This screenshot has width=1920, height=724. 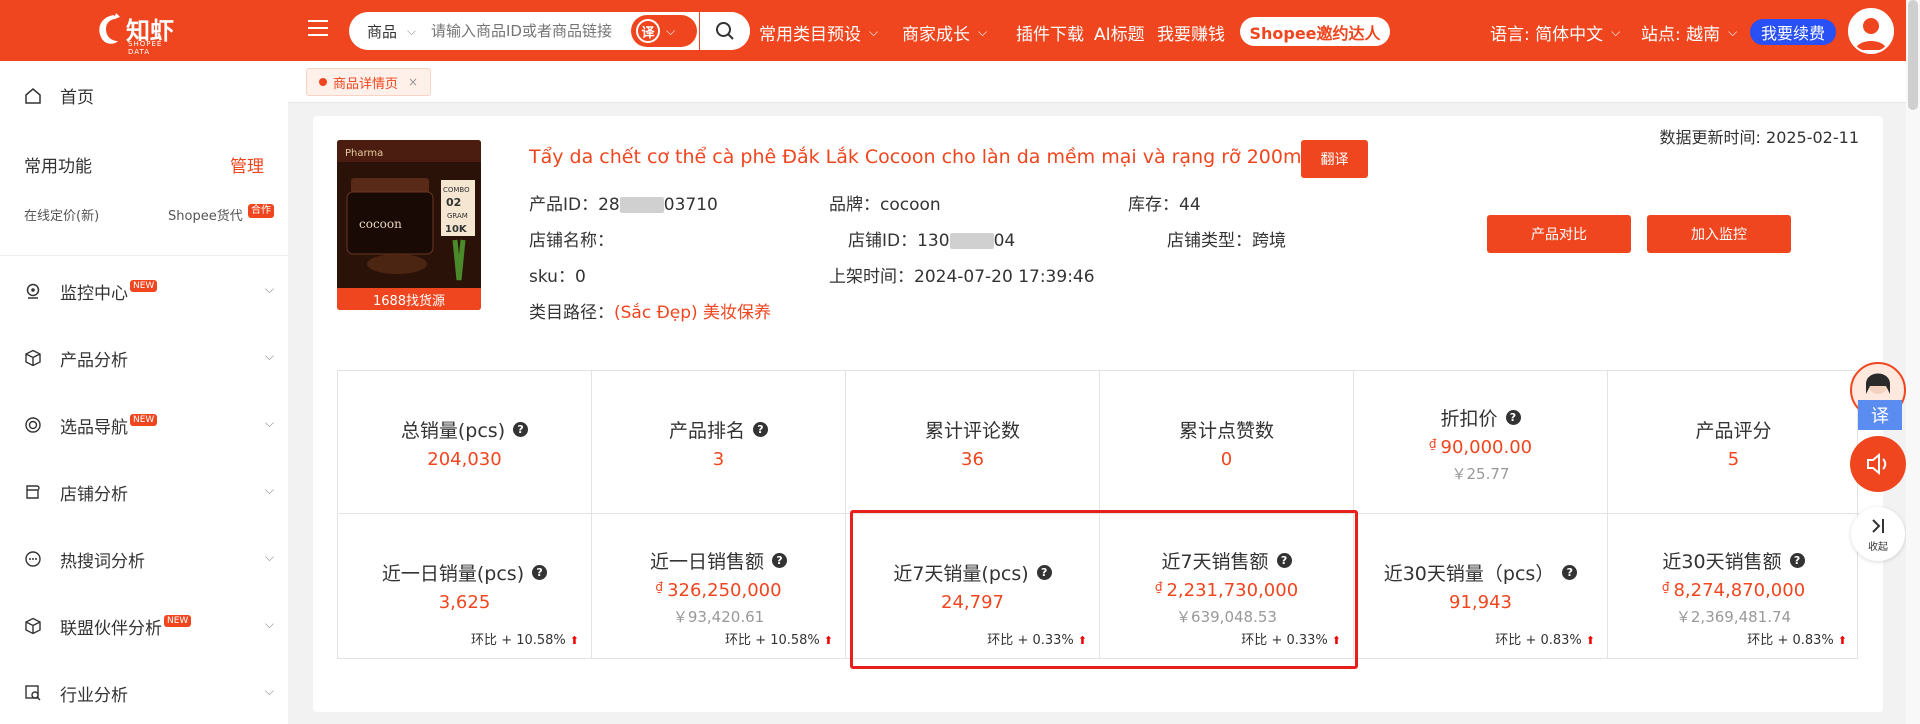 What do you see at coordinates (456, 229) in the screenshot?
I see `image-gram-number: 10K` at bounding box center [456, 229].